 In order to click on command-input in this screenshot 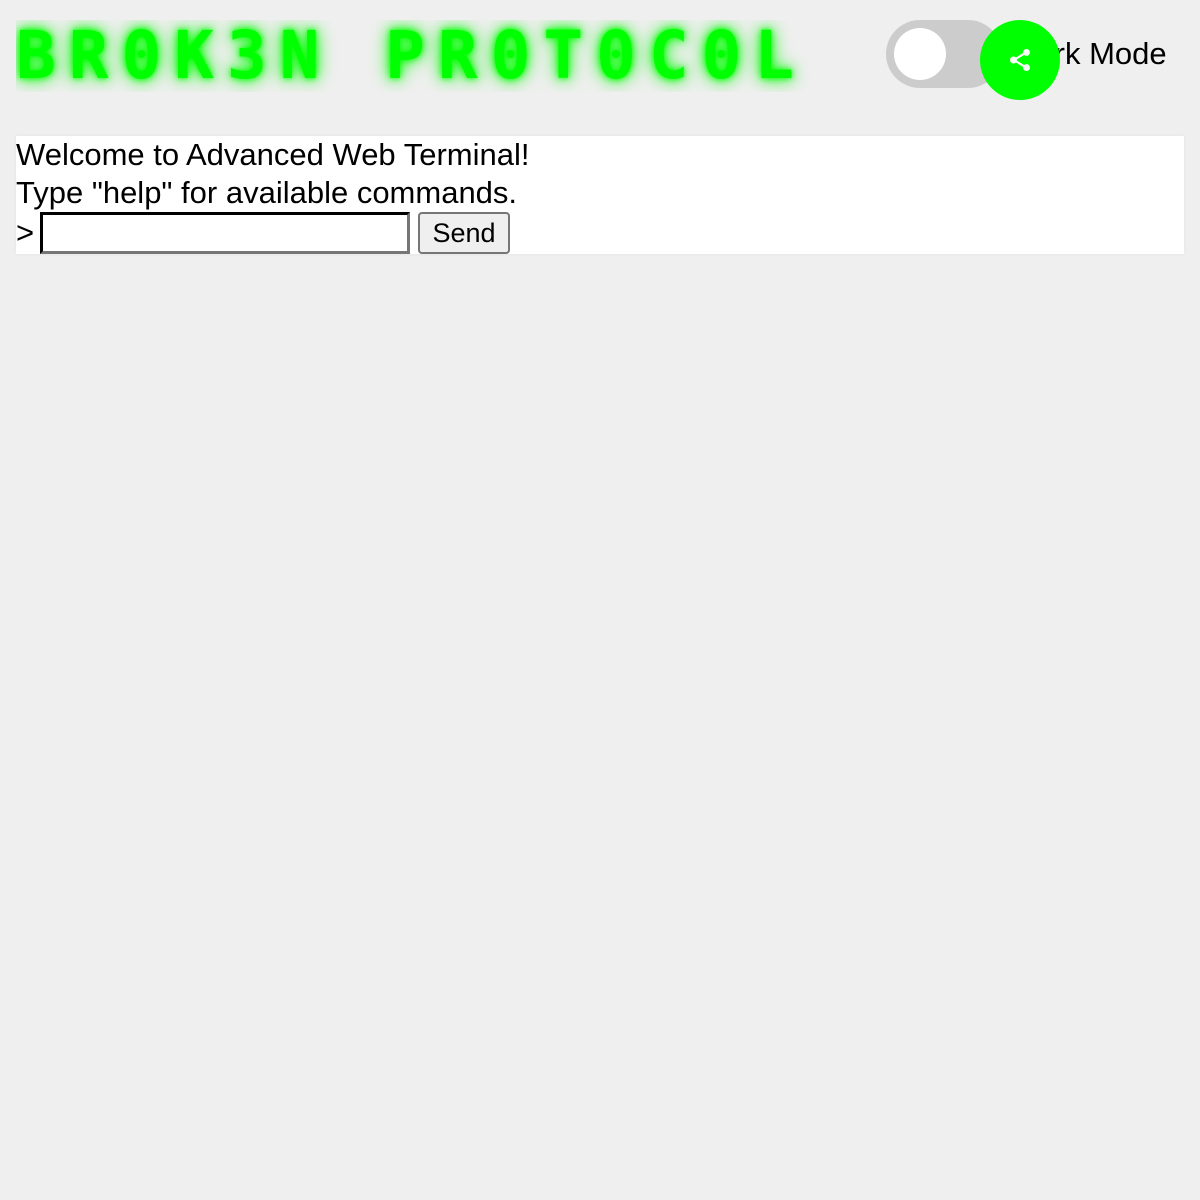, I will do `click(225, 233)`.